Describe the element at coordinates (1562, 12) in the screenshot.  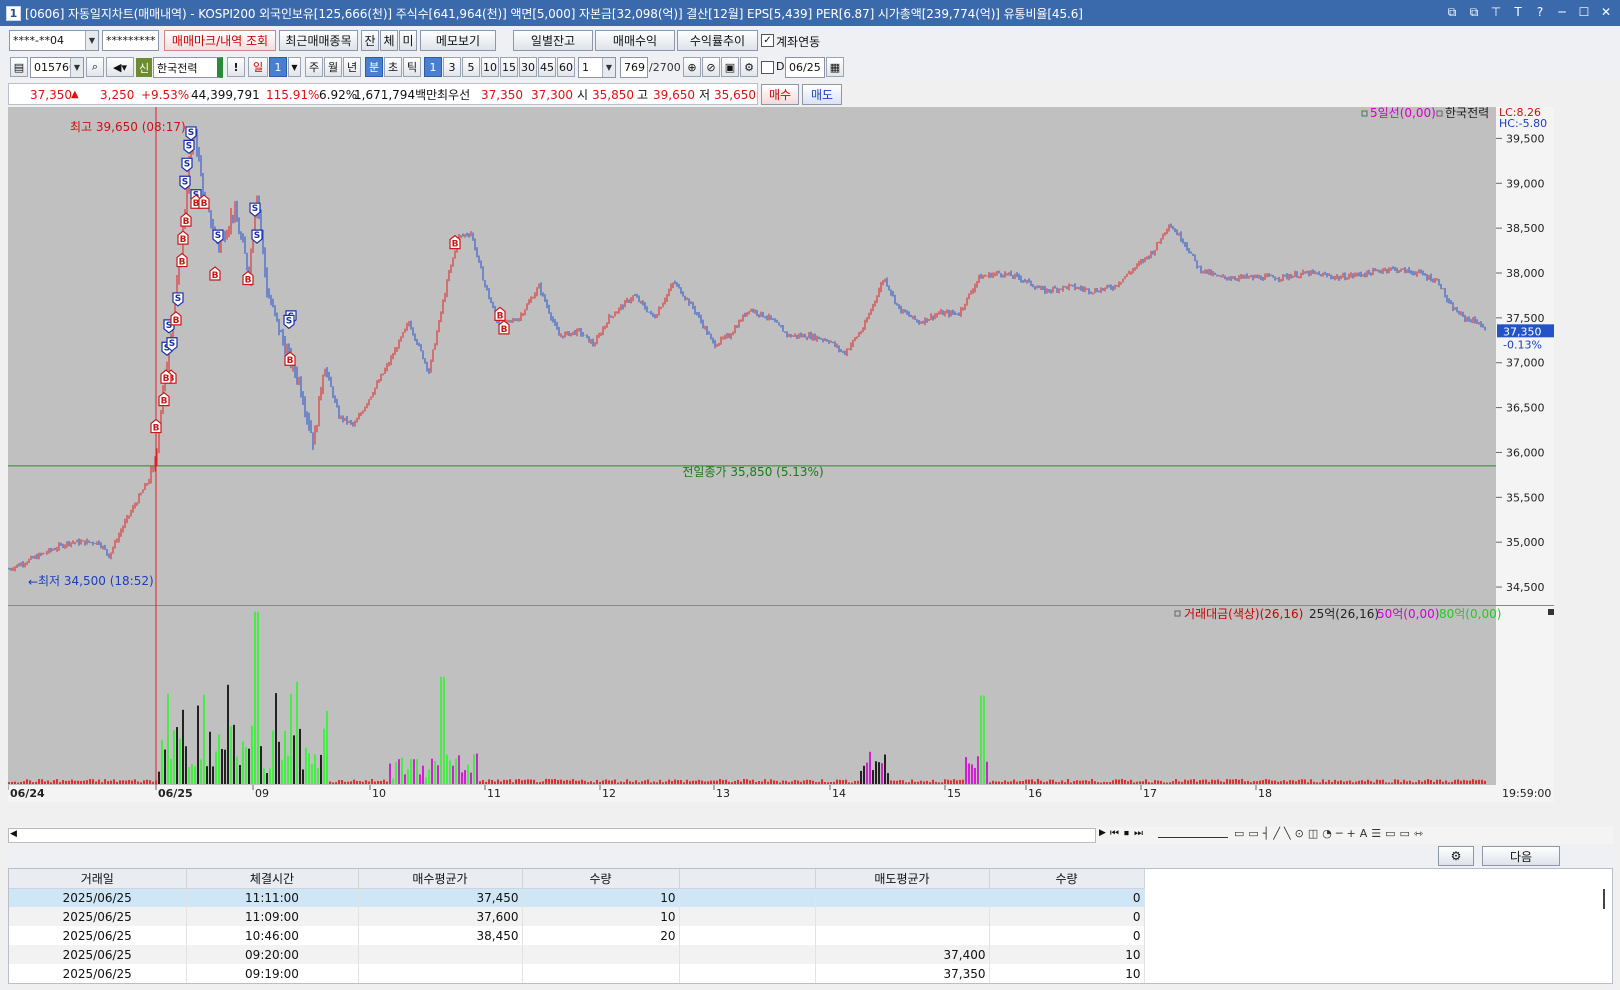
I see `minimize-button: ─` at that location.